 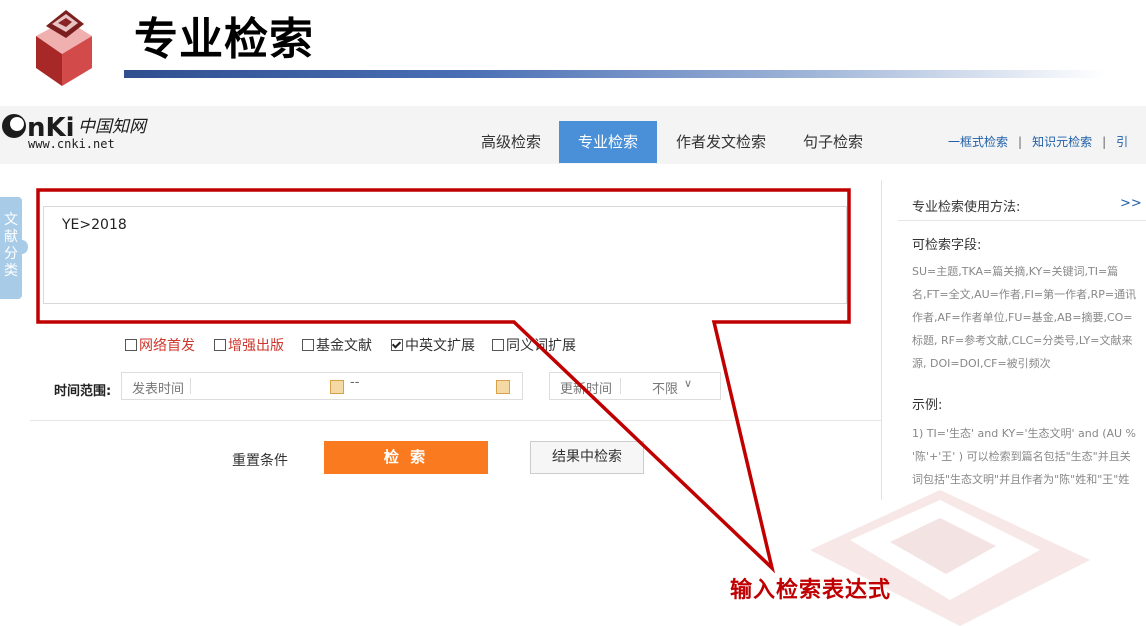 I want to click on slide-title: 专业检索, so click(x=224, y=39).